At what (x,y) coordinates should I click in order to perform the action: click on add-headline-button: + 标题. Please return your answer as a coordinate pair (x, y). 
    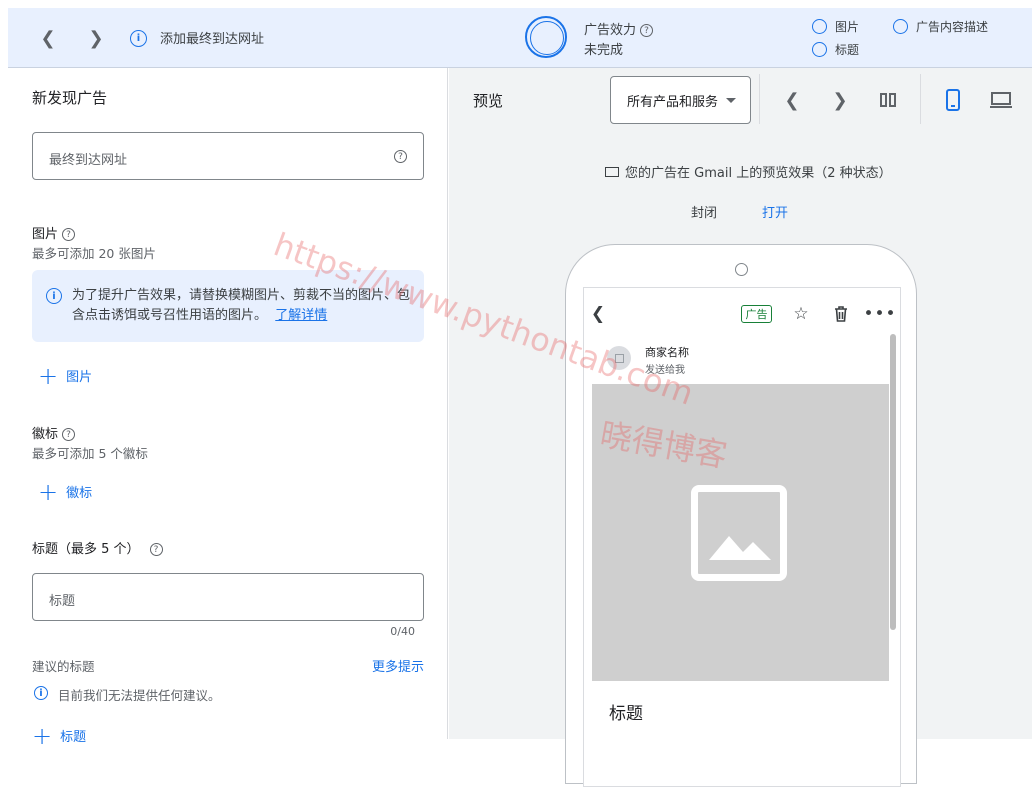
    Looking at the image, I should click on (59, 735).